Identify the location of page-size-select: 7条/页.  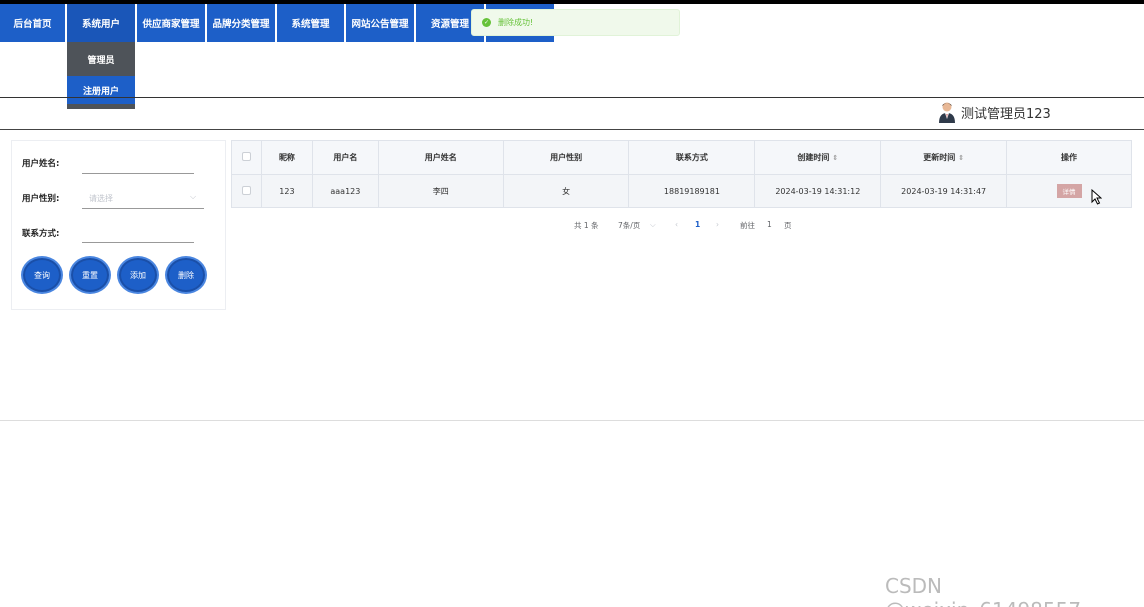
(629, 225).